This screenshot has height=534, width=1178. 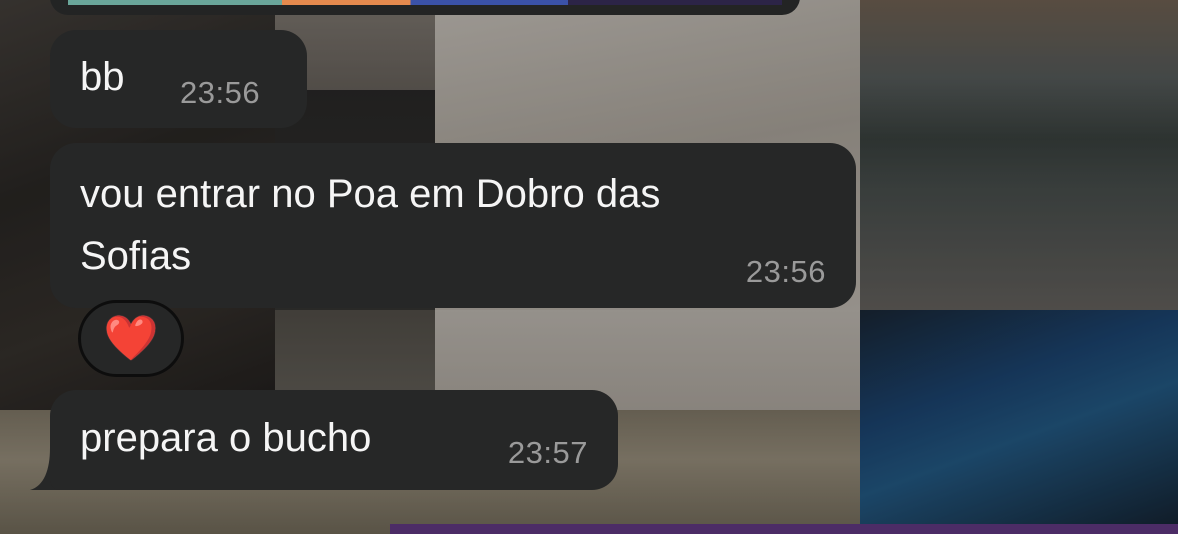 What do you see at coordinates (102, 77) in the screenshot?
I see `message-text: bb` at bounding box center [102, 77].